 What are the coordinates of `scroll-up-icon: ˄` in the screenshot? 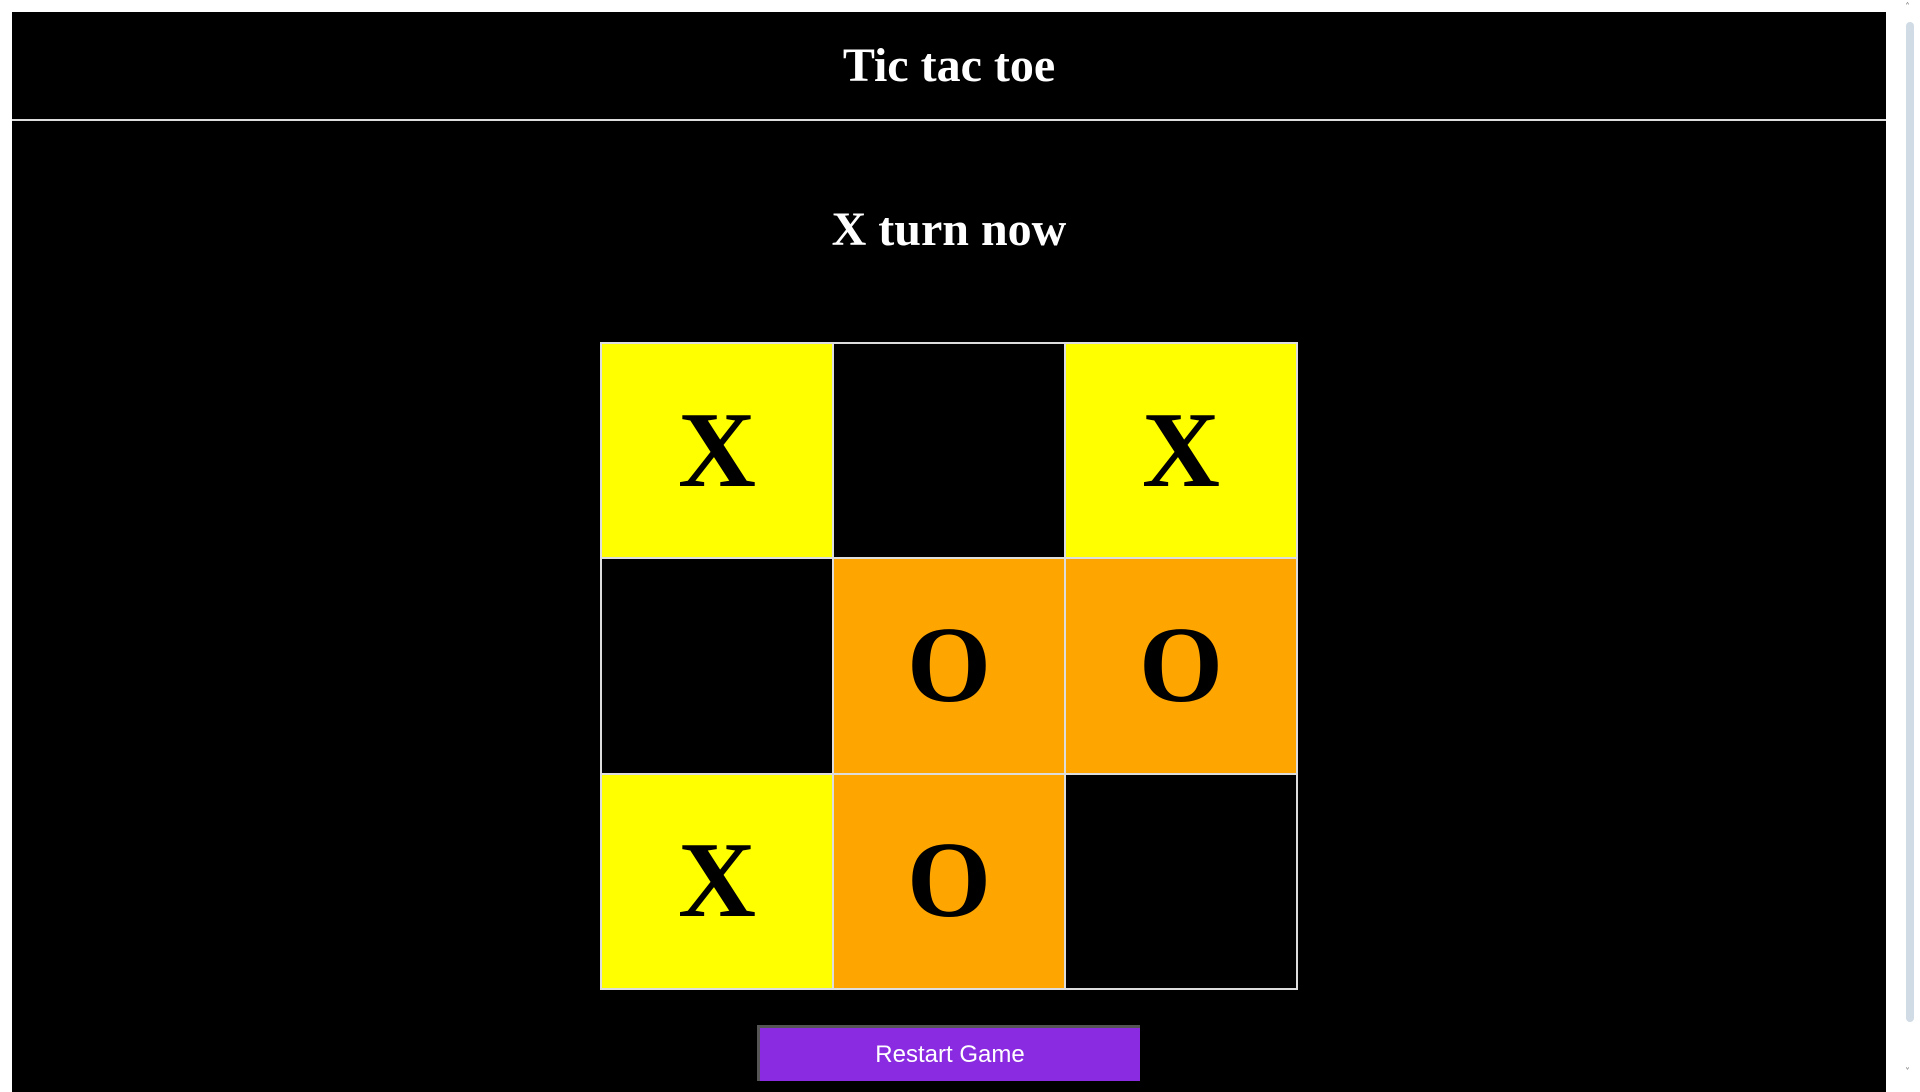 It's located at (1907, 7).